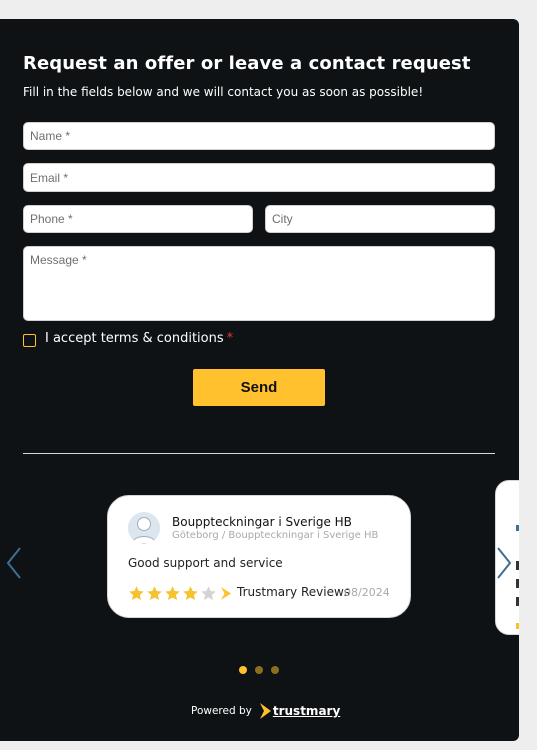 Image resolution: width=537 pixels, height=750 pixels. I want to click on name-field, so click(259, 136).